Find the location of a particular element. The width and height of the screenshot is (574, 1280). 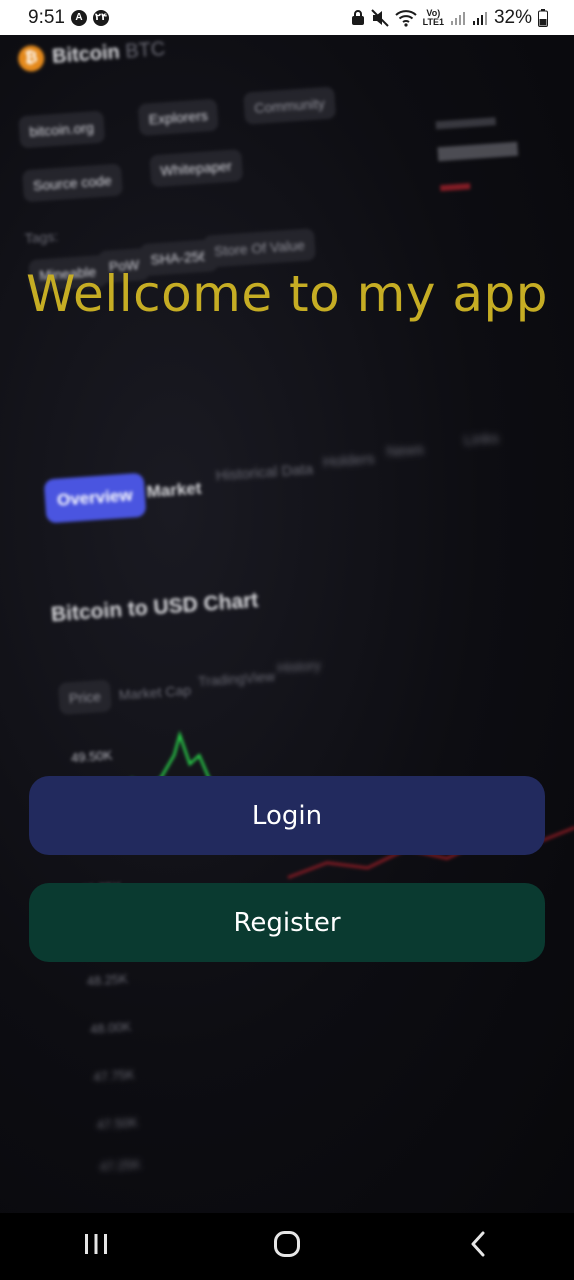

volte-bottom-label: LTE1 is located at coordinates (433, 21).